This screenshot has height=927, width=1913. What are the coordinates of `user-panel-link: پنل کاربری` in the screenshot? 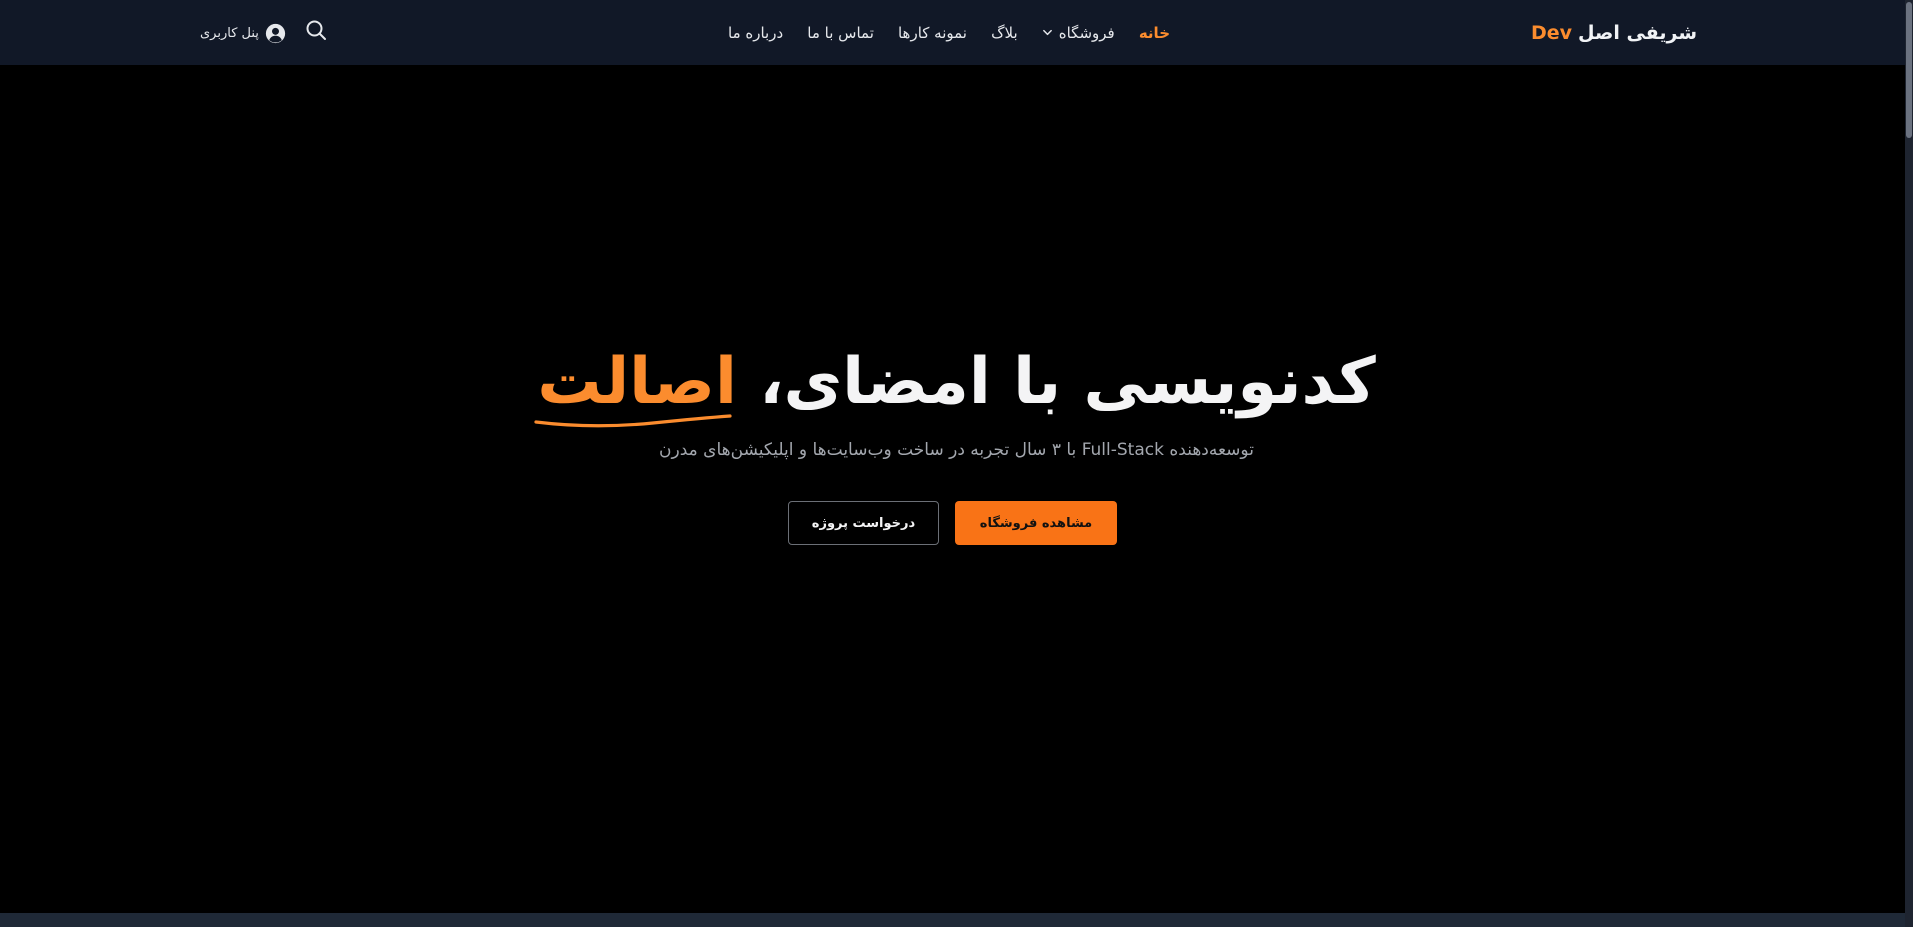 It's located at (243, 33).